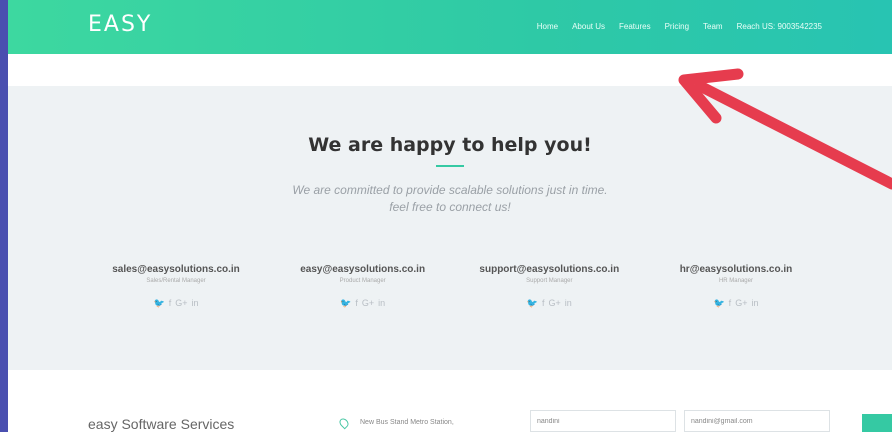 This screenshot has height=432, width=892. I want to click on help-subtitle-line2: feel free to connect us!, so click(450, 207).